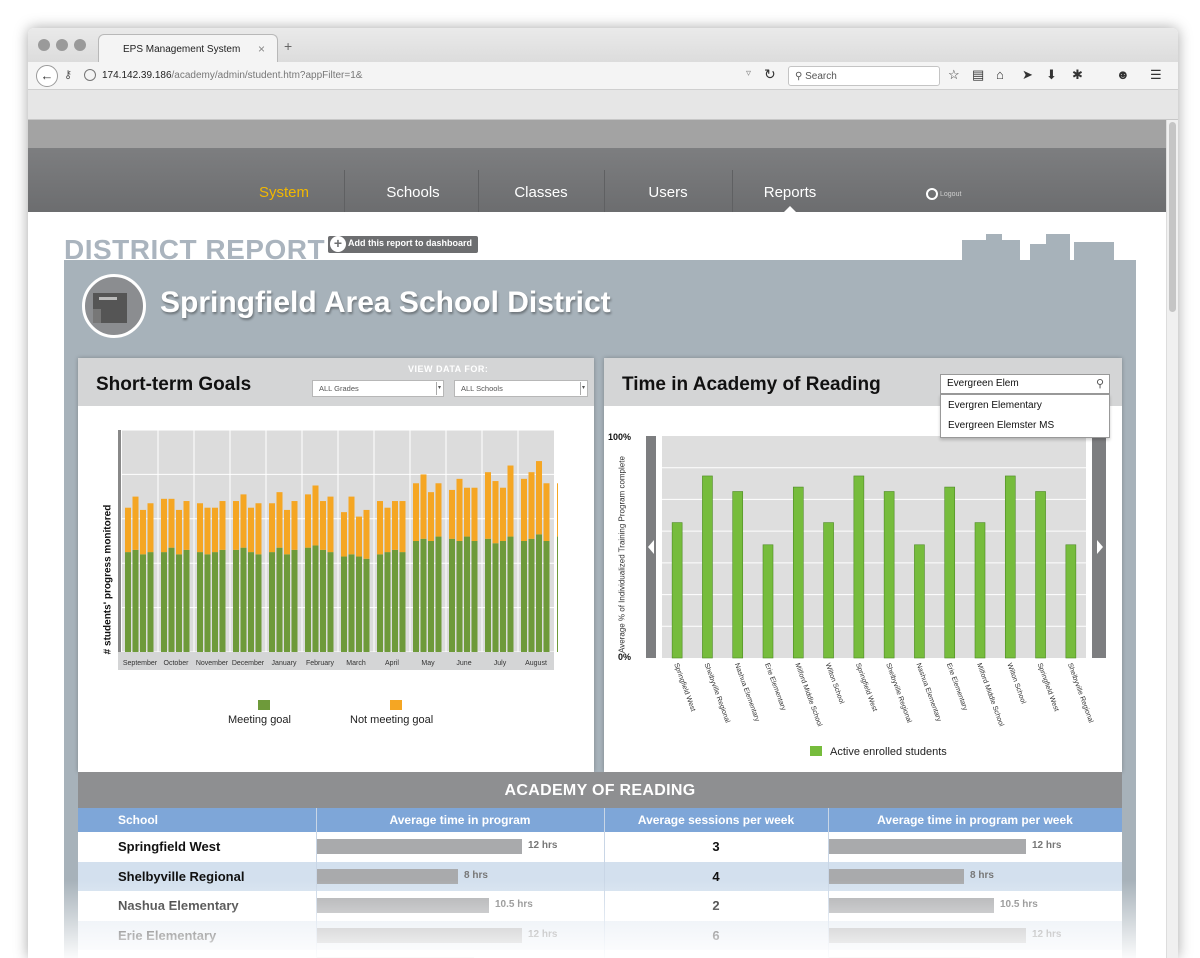  Describe the element at coordinates (68, 74) in the screenshot. I see `key-icon: ⚷` at that location.